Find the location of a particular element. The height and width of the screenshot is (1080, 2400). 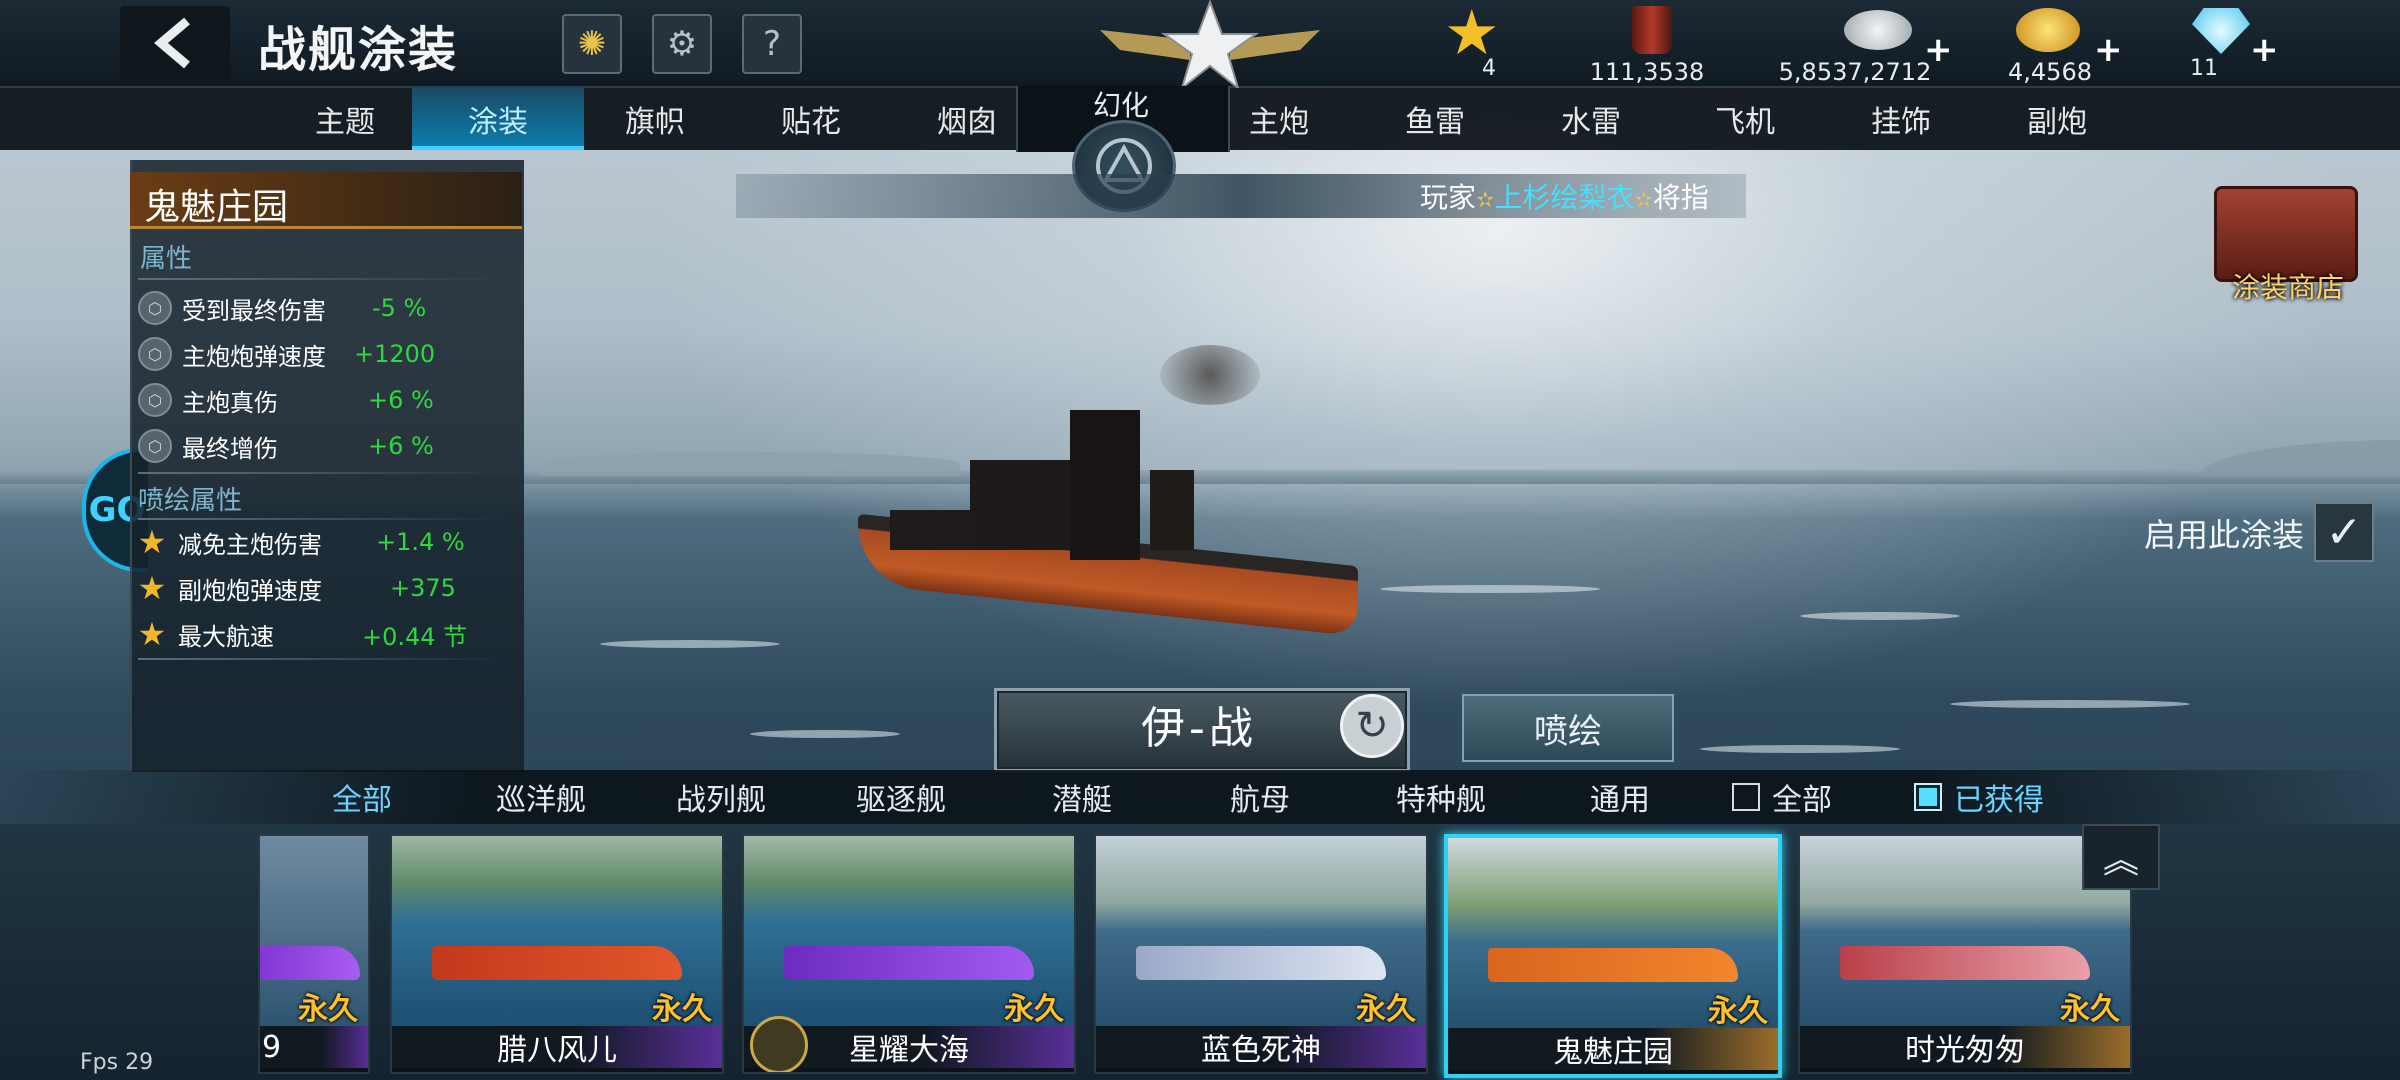

skin-card: 永久 9 is located at coordinates (314, 954).